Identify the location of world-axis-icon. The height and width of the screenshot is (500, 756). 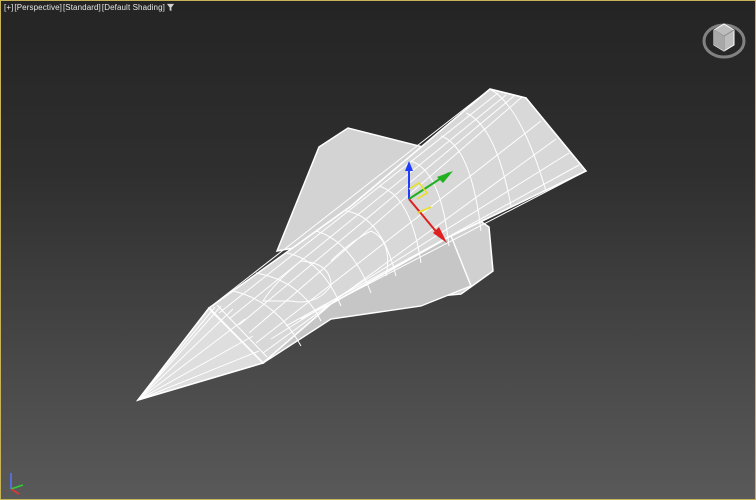
(16, 482).